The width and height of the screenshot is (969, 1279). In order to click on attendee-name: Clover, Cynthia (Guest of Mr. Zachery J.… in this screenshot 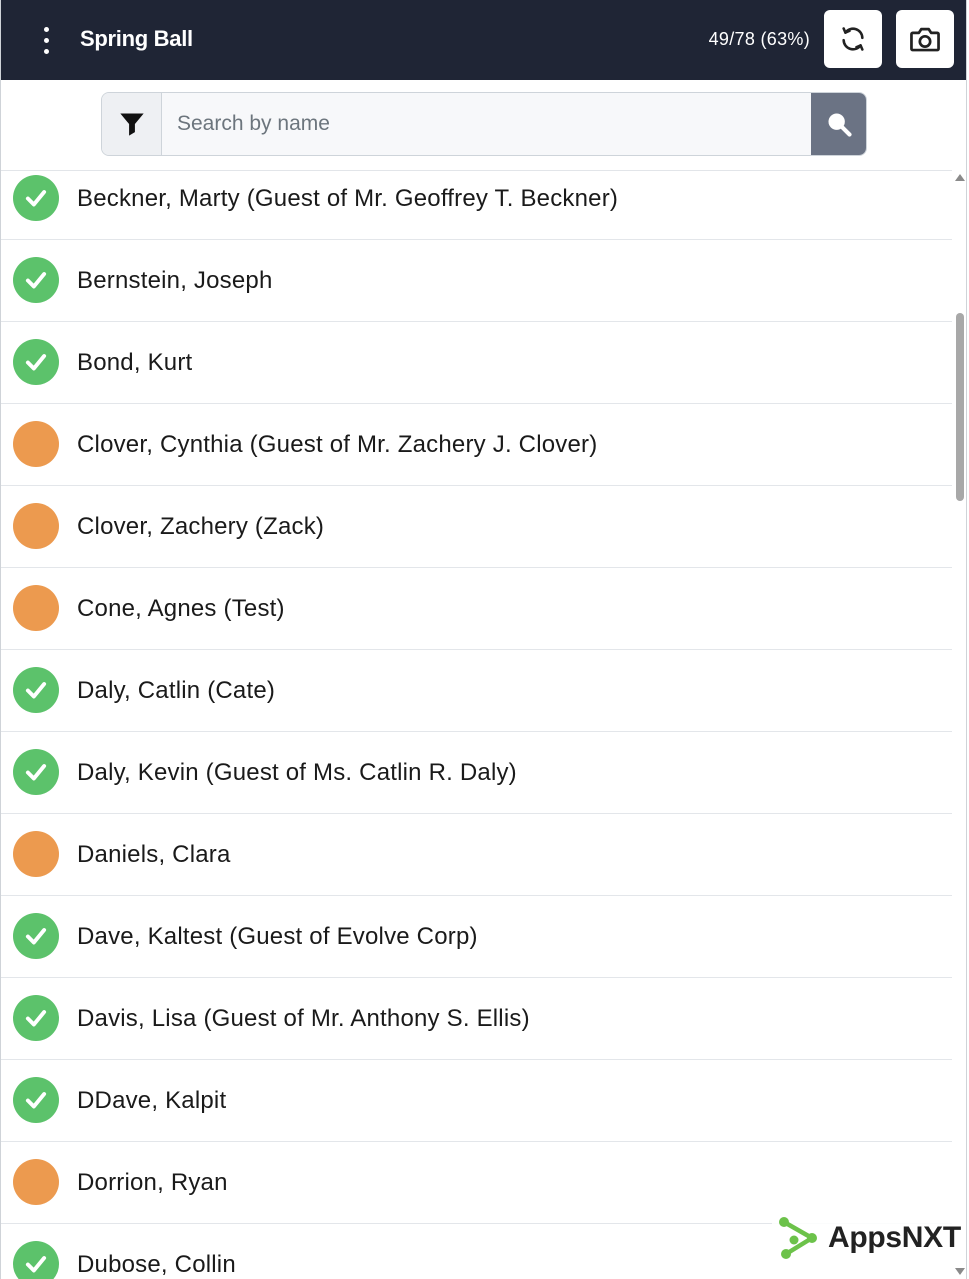, I will do `click(337, 444)`.